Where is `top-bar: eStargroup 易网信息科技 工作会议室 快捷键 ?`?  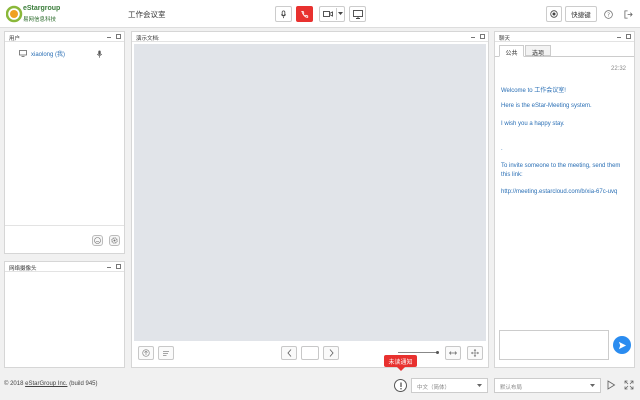
top-bar: eStargroup 易网信息科技 工作会议室 快捷键 ? is located at coordinates (320, 14).